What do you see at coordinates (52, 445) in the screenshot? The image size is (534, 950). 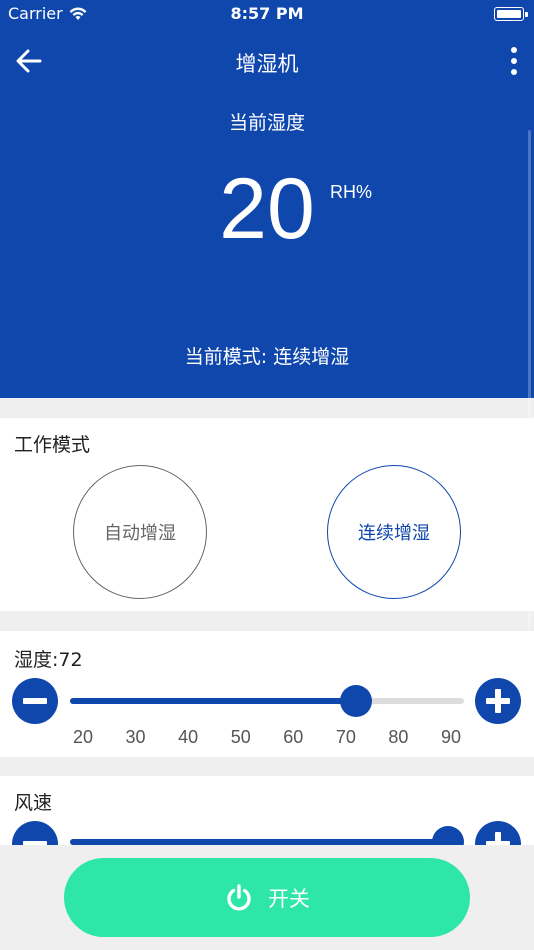 I see `work-mode-title: 工作模式` at bounding box center [52, 445].